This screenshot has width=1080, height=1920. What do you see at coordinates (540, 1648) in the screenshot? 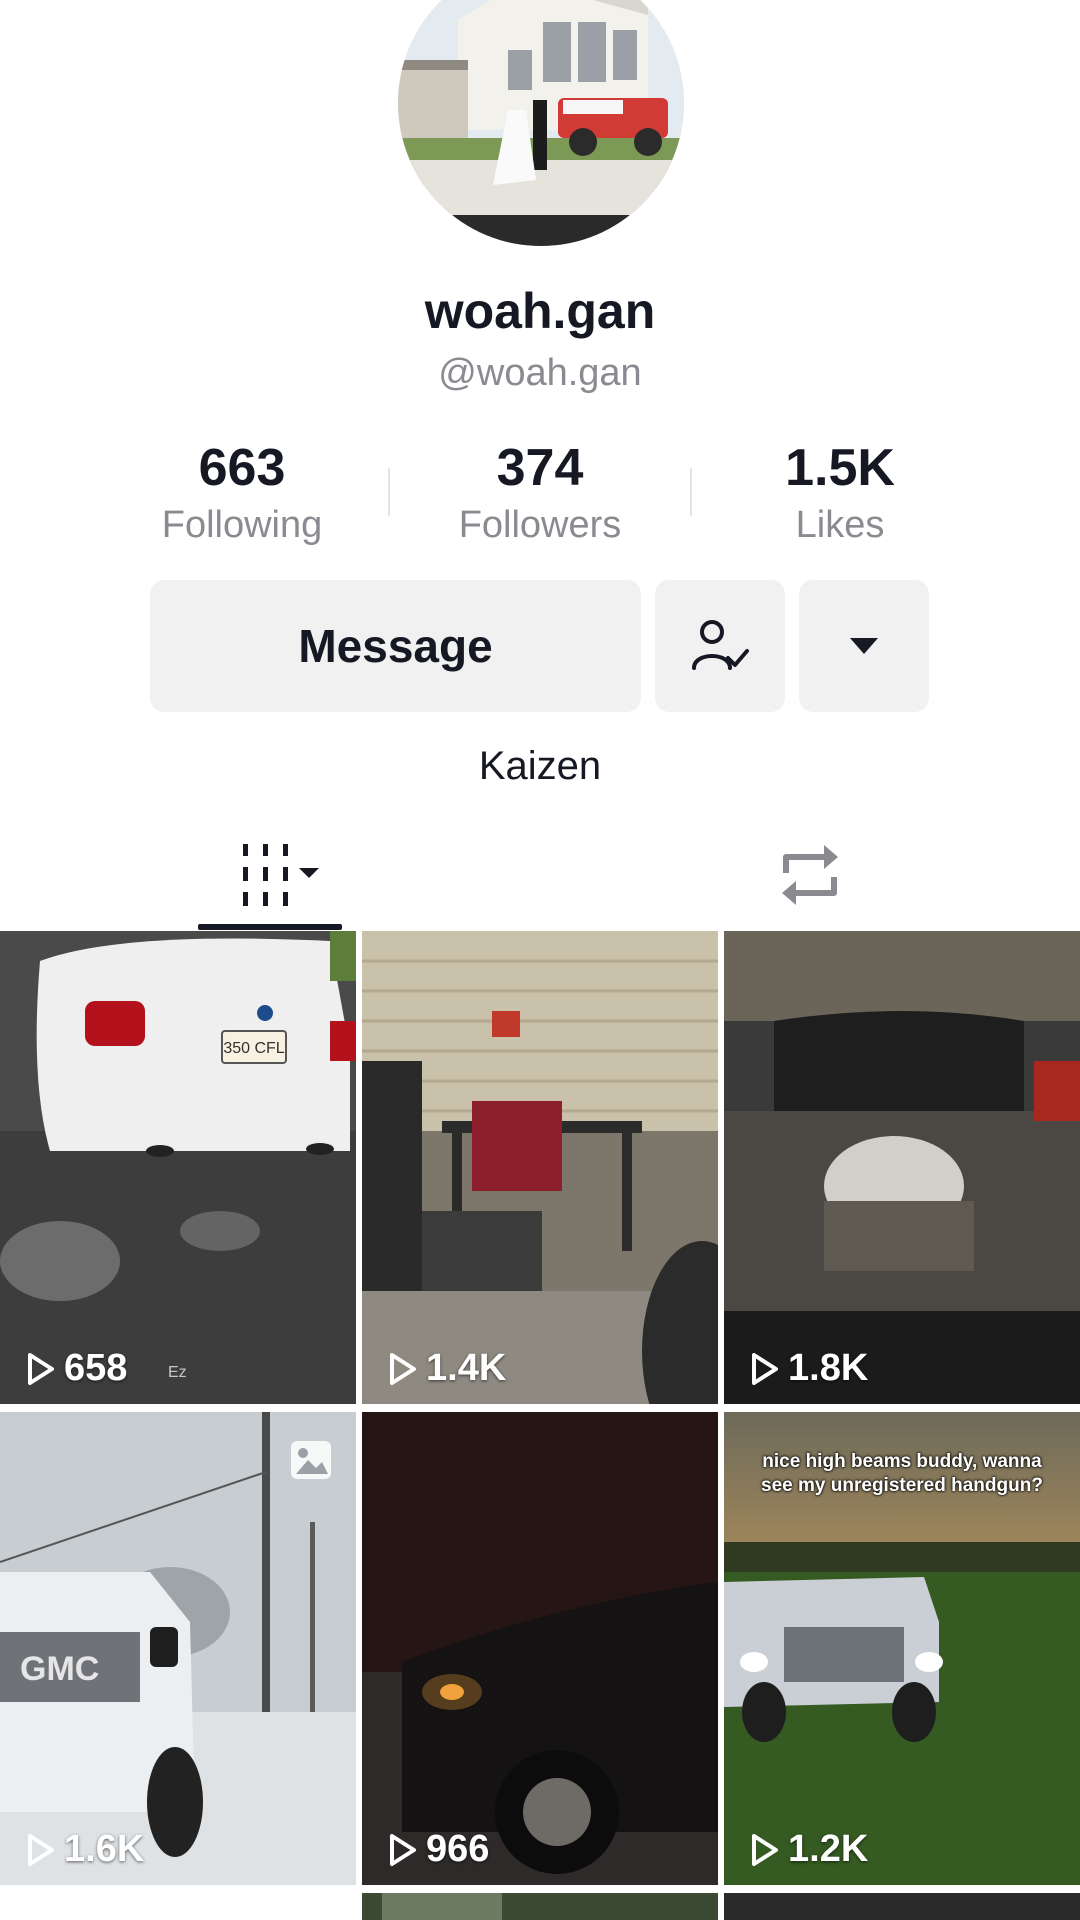
I see `video-thumbnail: 966` at bounding box center [540, 1648].